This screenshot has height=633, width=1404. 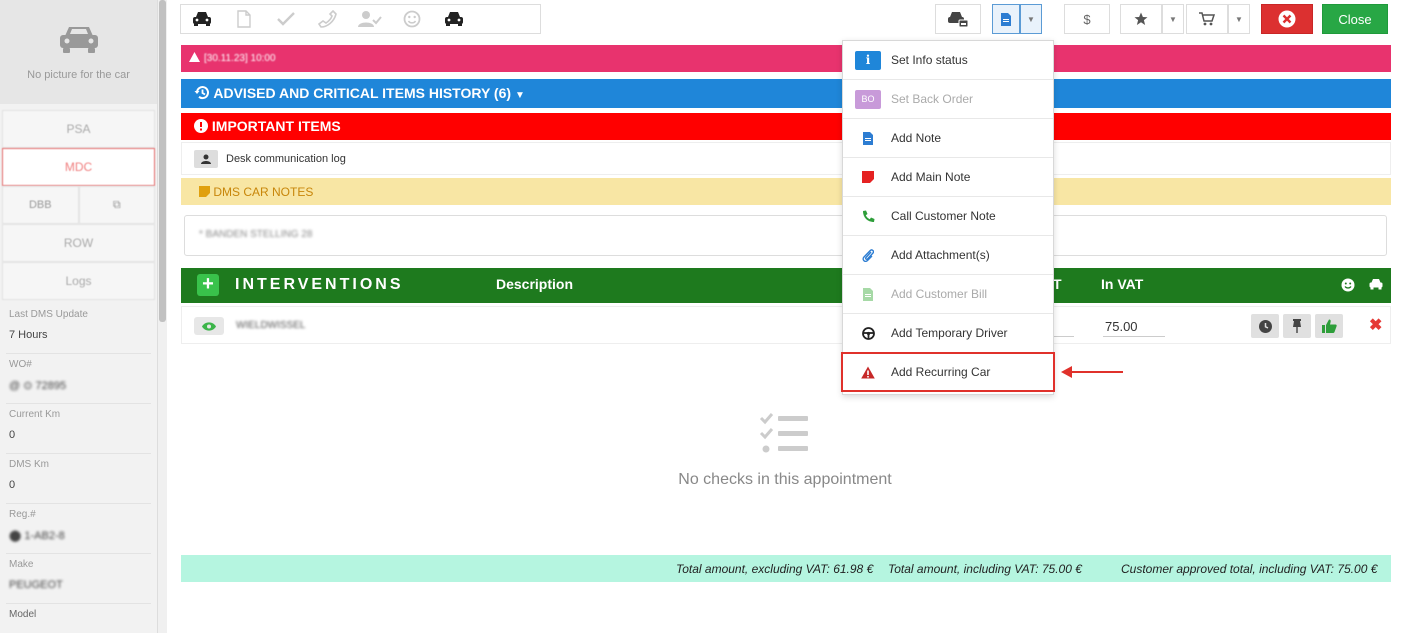 What do you see at coordinates (1355, 19) in the screenshot?
I see `close-button: Close` at bounding box center [1355, 19].